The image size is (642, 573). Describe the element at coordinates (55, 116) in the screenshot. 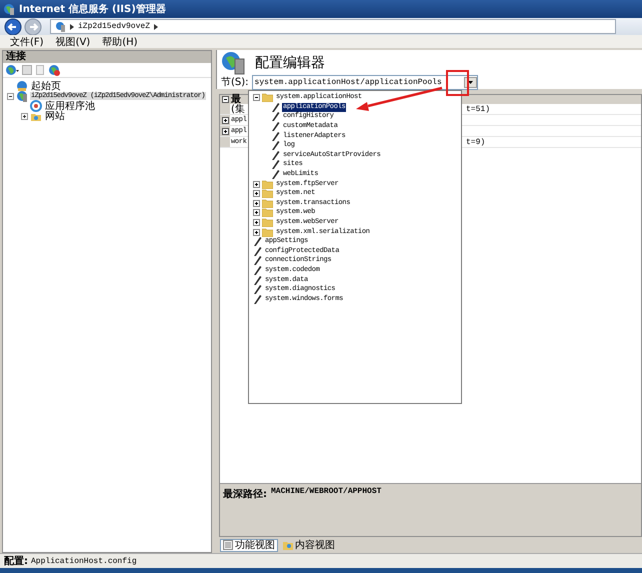

I see `tree-item: 网站` at that location.